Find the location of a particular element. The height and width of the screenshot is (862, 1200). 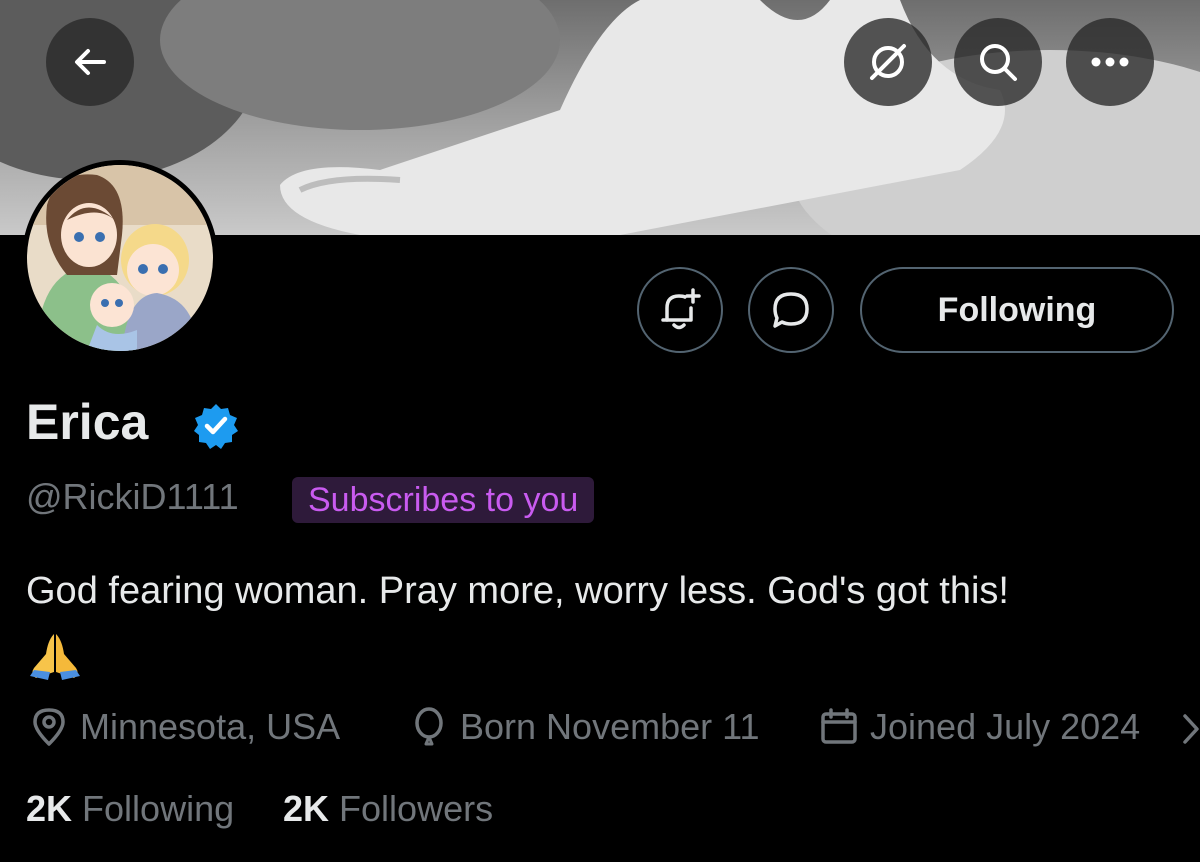

message-button is located at coordinates (791, 310).